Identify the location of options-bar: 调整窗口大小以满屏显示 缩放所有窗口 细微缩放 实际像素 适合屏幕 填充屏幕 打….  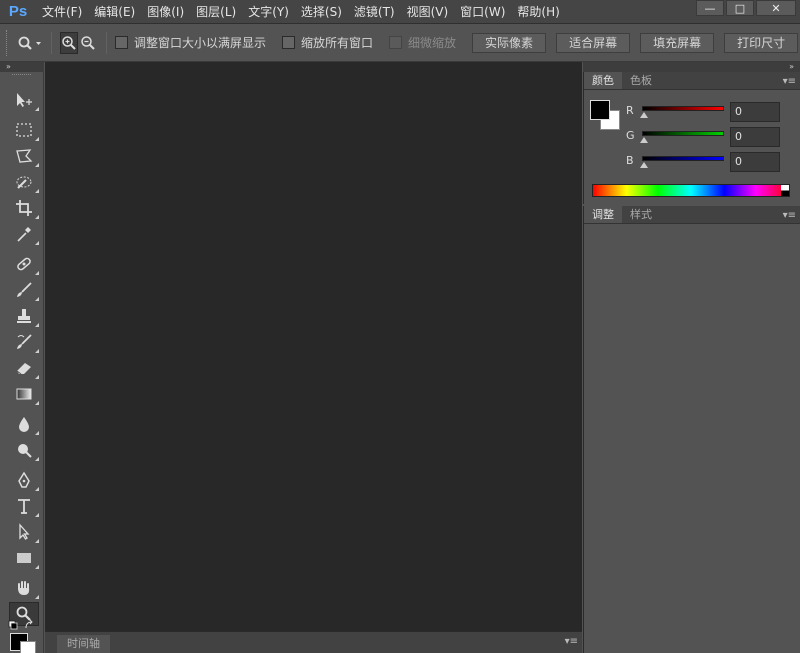
(400, 43).